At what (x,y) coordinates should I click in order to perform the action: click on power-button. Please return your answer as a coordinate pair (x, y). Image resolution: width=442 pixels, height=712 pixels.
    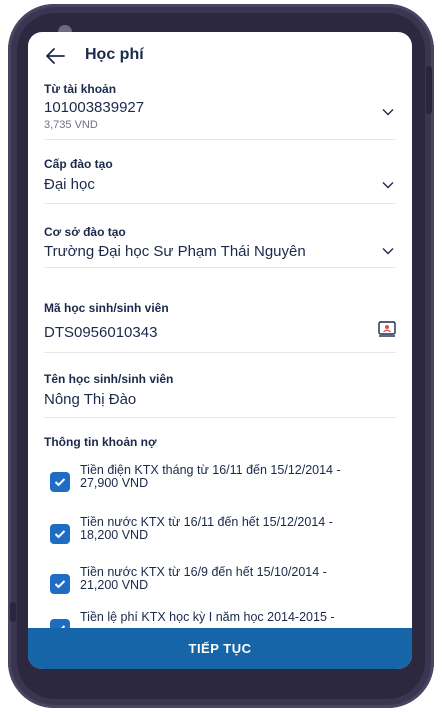
    Looking at the image, I should click on (429, 90).